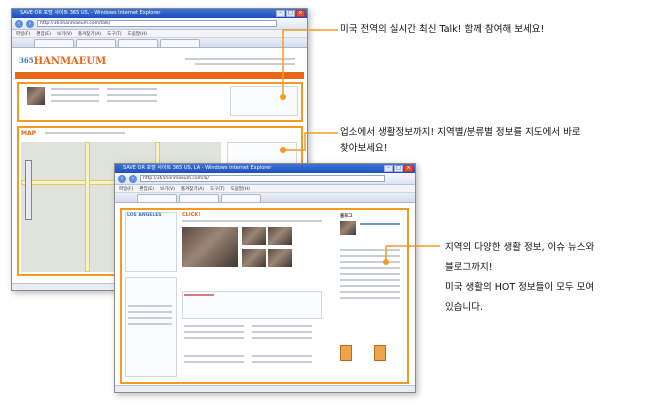 The image size is (648, 420). Describe the element at coordinates (364, 148) in the screenshot. I see `callout-map-line2: 찾아보세요!` at that location.